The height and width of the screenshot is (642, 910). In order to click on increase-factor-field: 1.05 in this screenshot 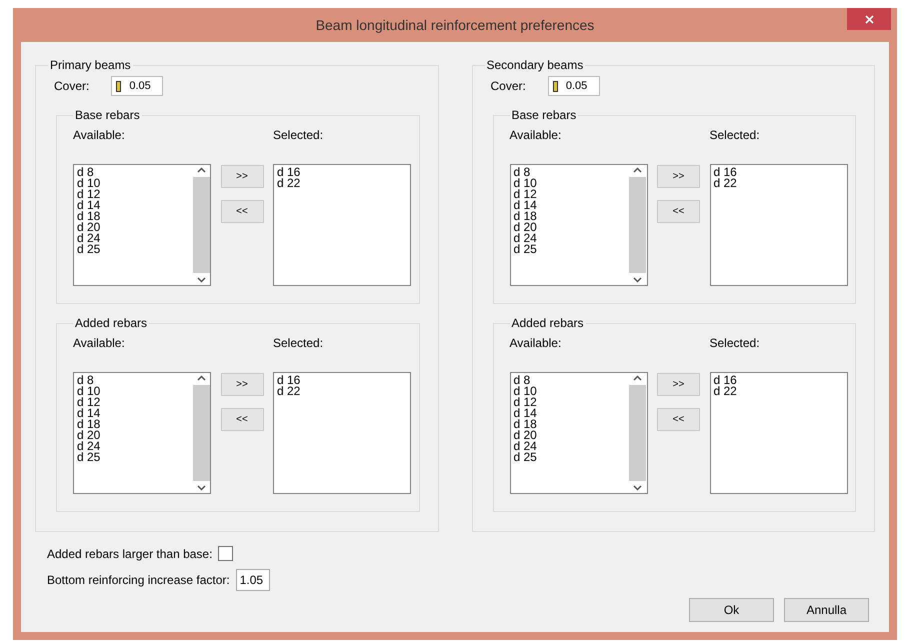, I will do `click(253, 580)`.